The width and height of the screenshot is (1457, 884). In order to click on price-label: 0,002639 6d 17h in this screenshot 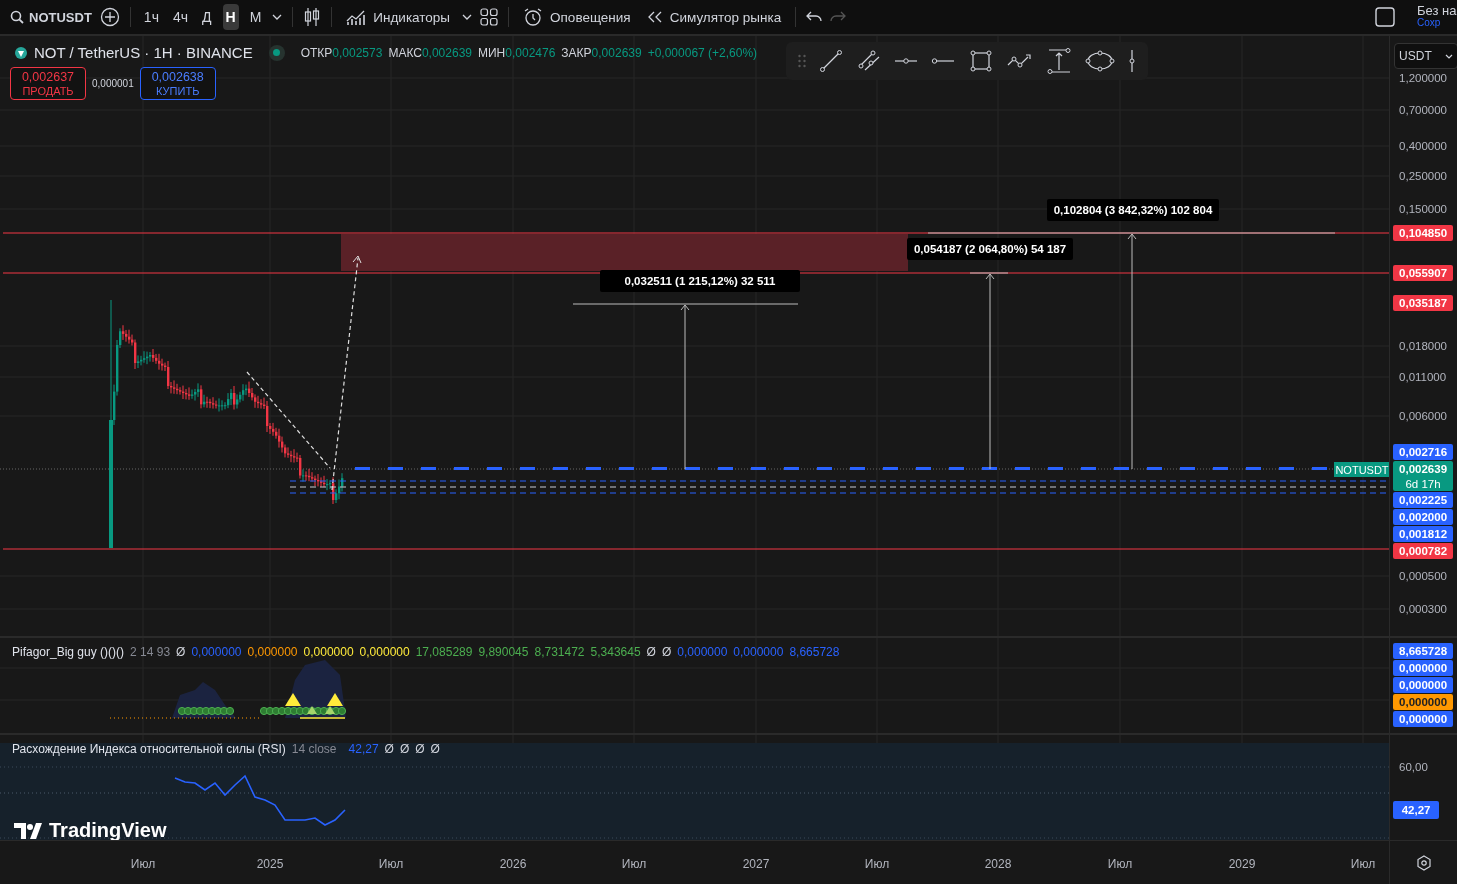, I will do `click(1423, 476)`.